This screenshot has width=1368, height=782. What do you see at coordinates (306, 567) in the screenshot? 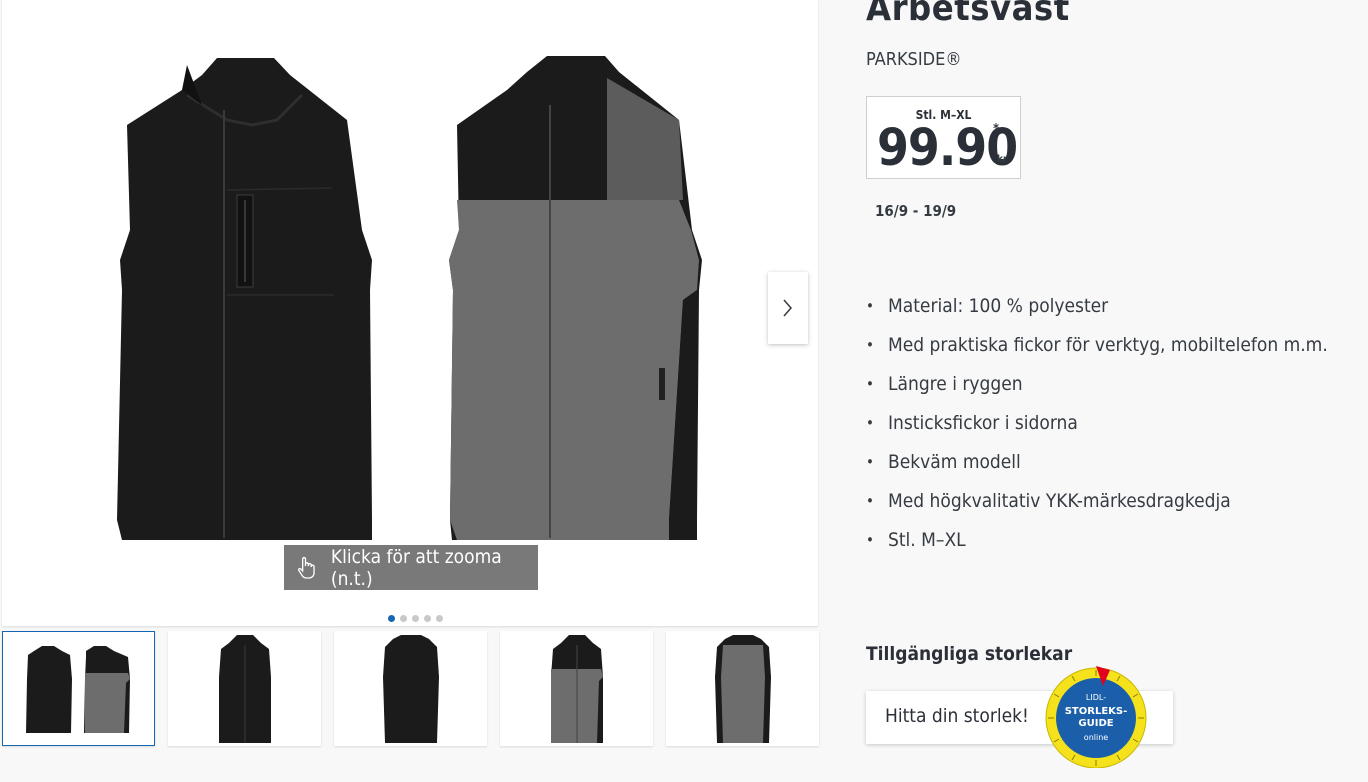
I see `hand-pointer-icon` at bounding box center [306, 567].